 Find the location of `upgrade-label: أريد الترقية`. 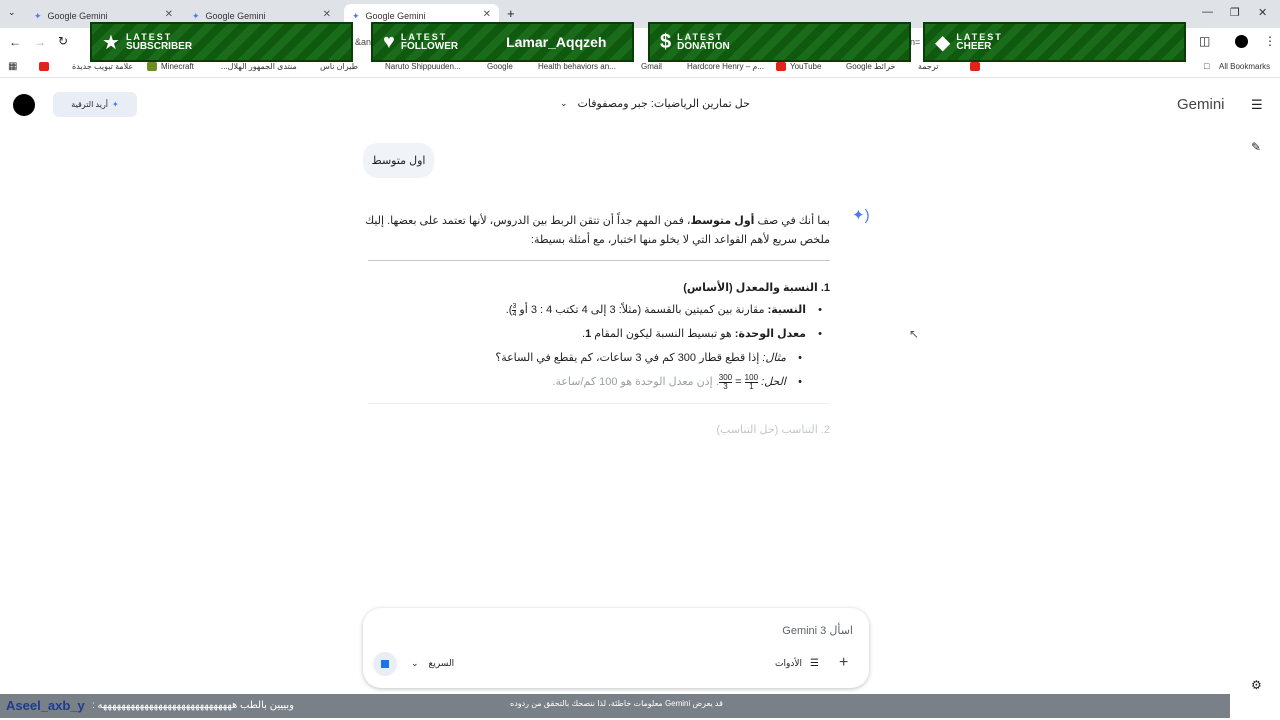

upgrade-label: أريد الترقية is located at coordinates (90, 104).